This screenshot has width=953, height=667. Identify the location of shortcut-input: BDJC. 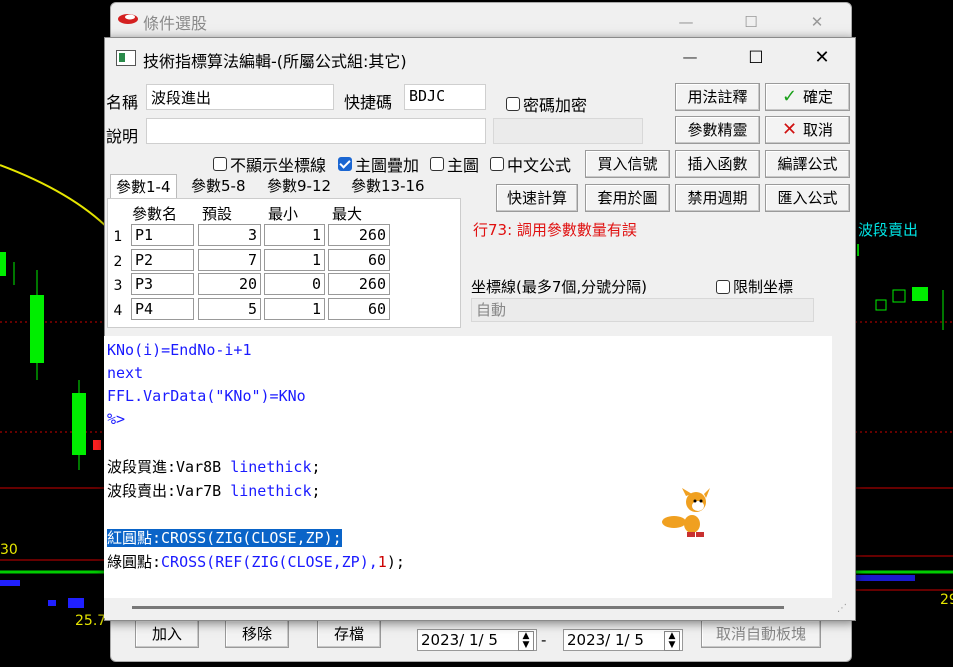
(445, 97).